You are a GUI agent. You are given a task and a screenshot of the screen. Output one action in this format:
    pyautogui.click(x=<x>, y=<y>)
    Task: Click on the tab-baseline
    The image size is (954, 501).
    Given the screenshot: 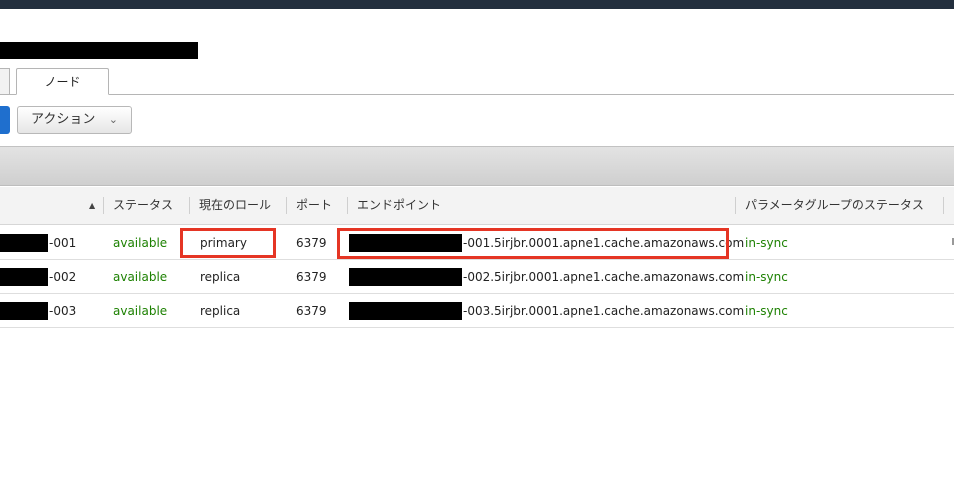 What is the action you would take?
    pyautogui.click(x=477, y=94)
    